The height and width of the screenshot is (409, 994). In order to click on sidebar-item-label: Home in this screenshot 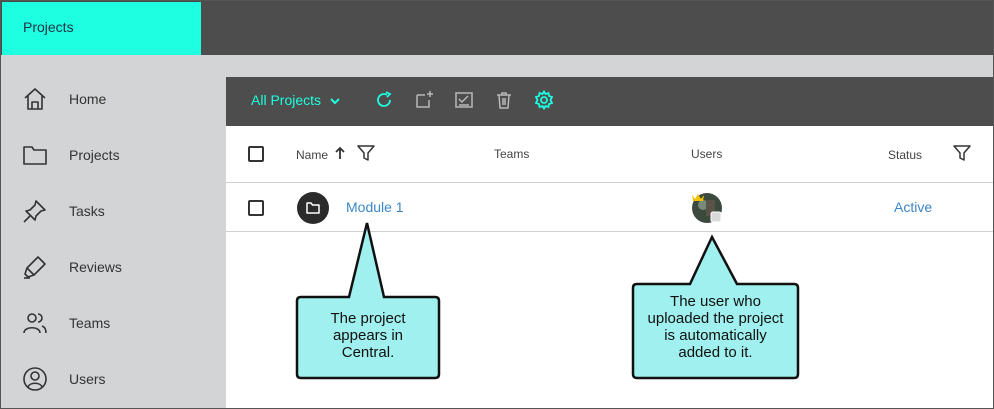, I will do `click(88, 99)`.